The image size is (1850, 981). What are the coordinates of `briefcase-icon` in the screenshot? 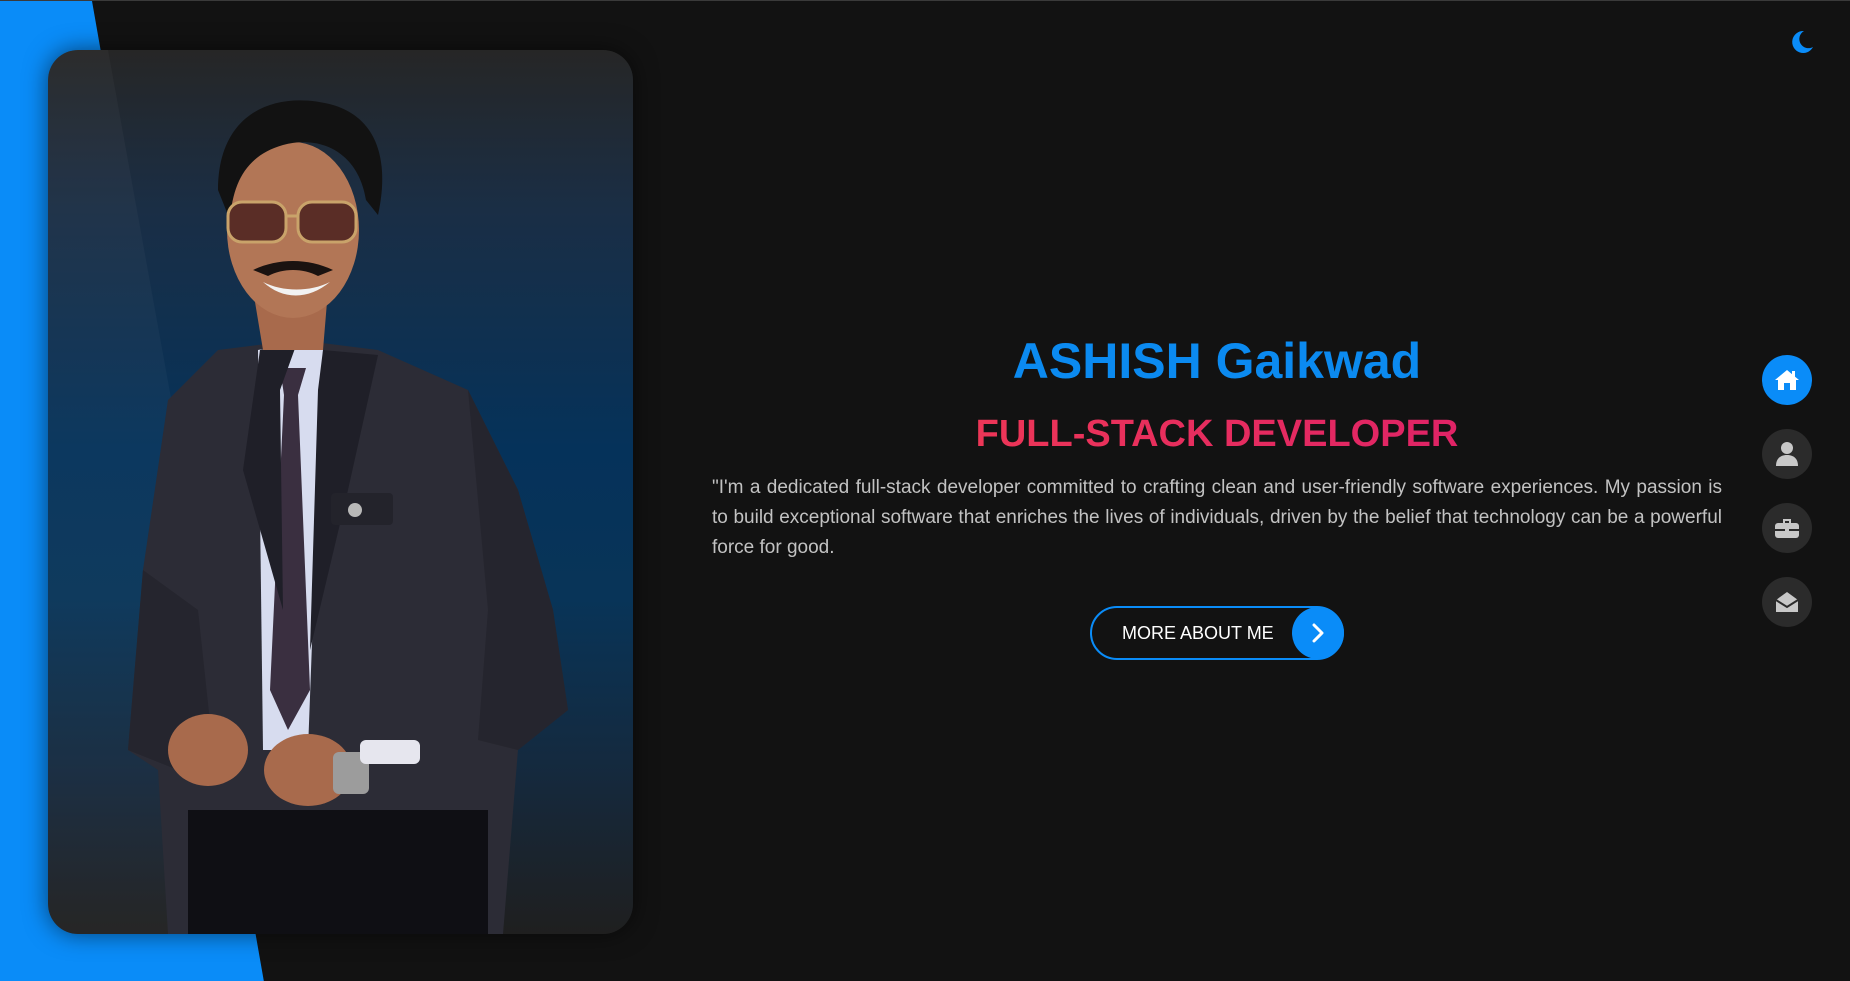 It's located at (1787, 528).